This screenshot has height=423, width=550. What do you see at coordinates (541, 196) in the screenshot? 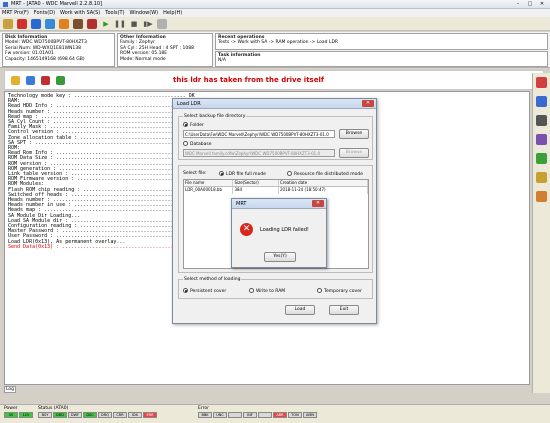
I see `tool-icon-r7` at bounding box center [541, 196].